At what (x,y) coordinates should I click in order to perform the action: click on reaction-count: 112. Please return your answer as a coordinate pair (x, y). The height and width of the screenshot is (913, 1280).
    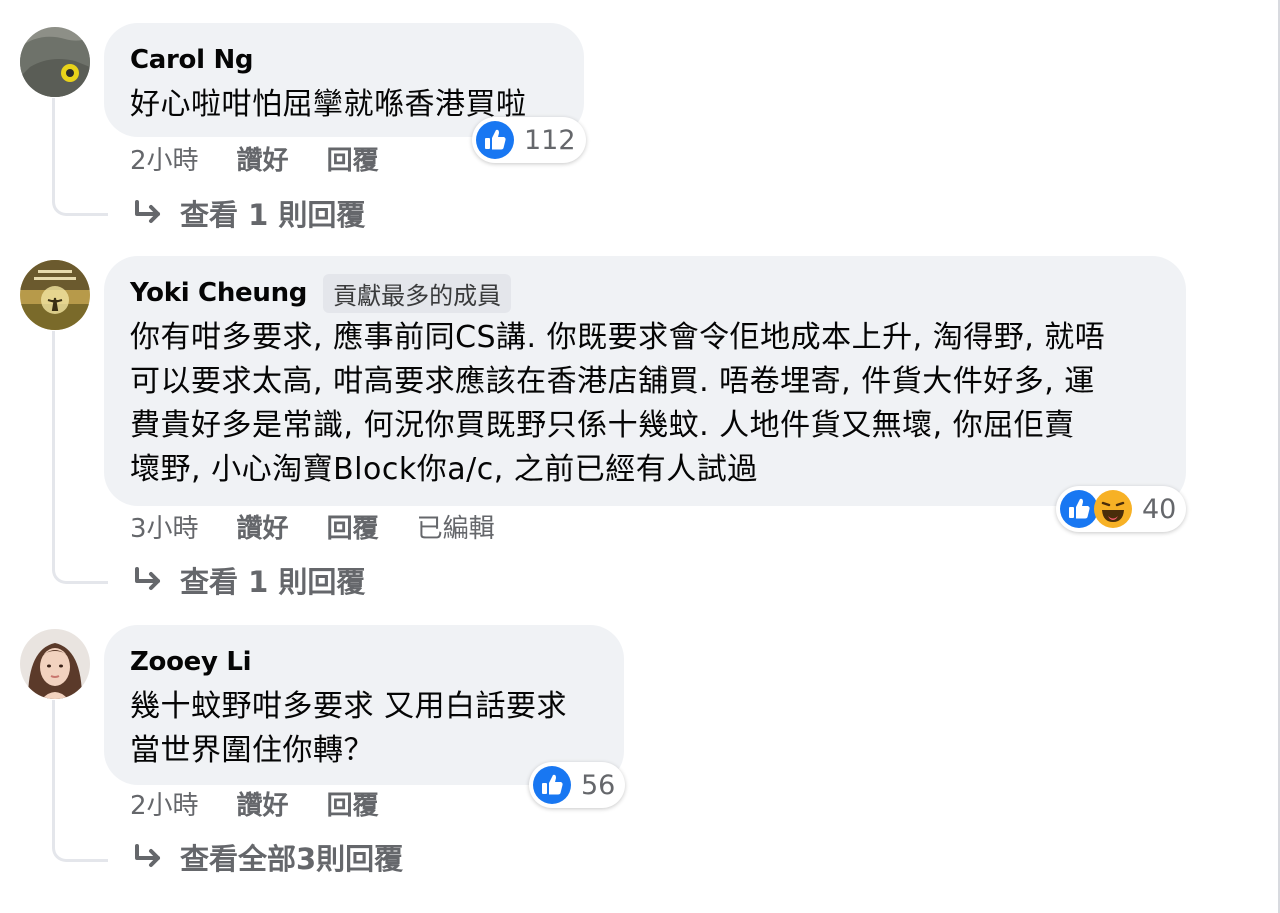
    Looking at the image, I should click on (550, 140).